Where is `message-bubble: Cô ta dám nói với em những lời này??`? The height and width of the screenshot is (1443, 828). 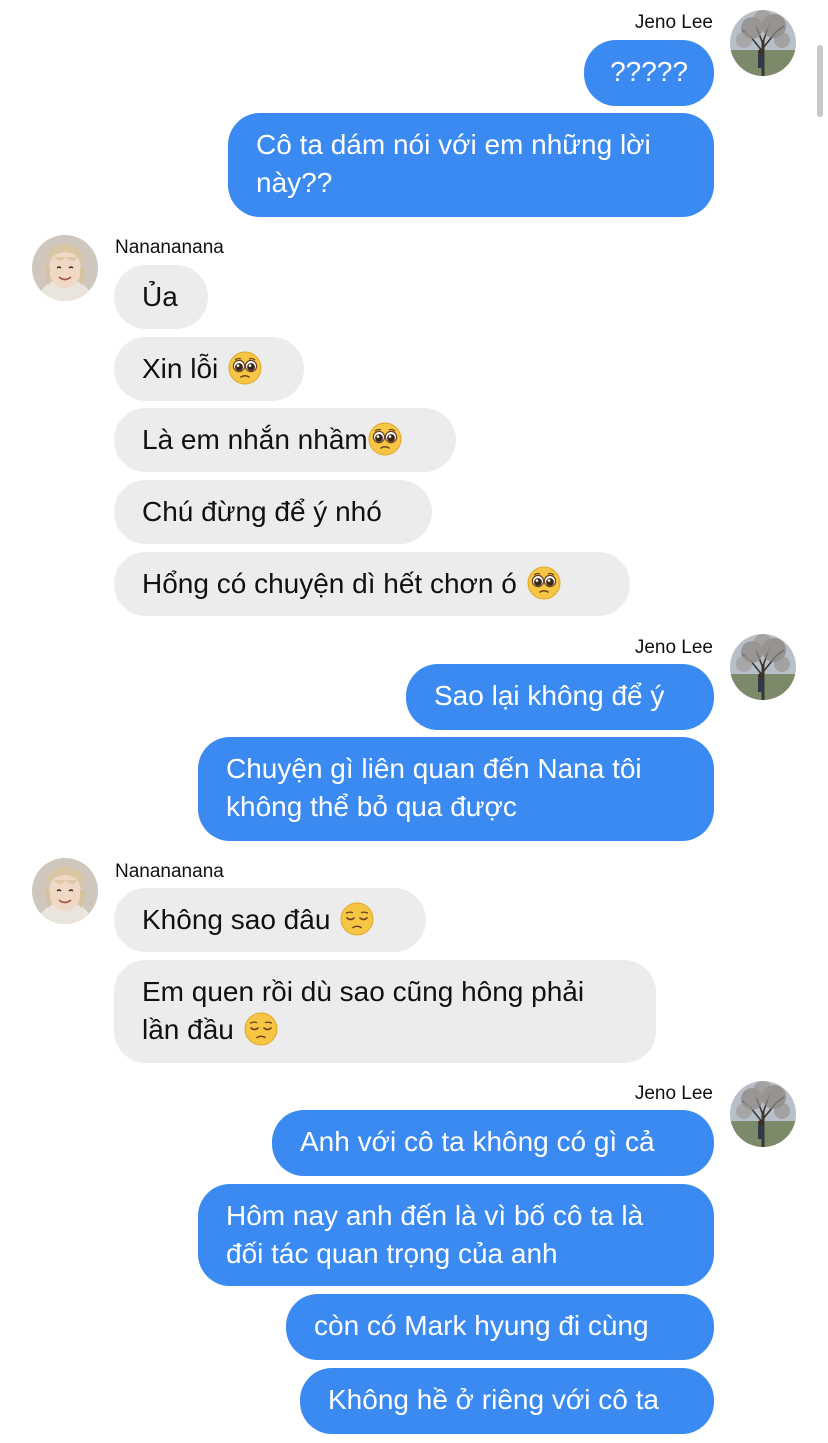
message-bubble: Cô ta dám nói với em những lời này?? is located at coordinates (471, 165).